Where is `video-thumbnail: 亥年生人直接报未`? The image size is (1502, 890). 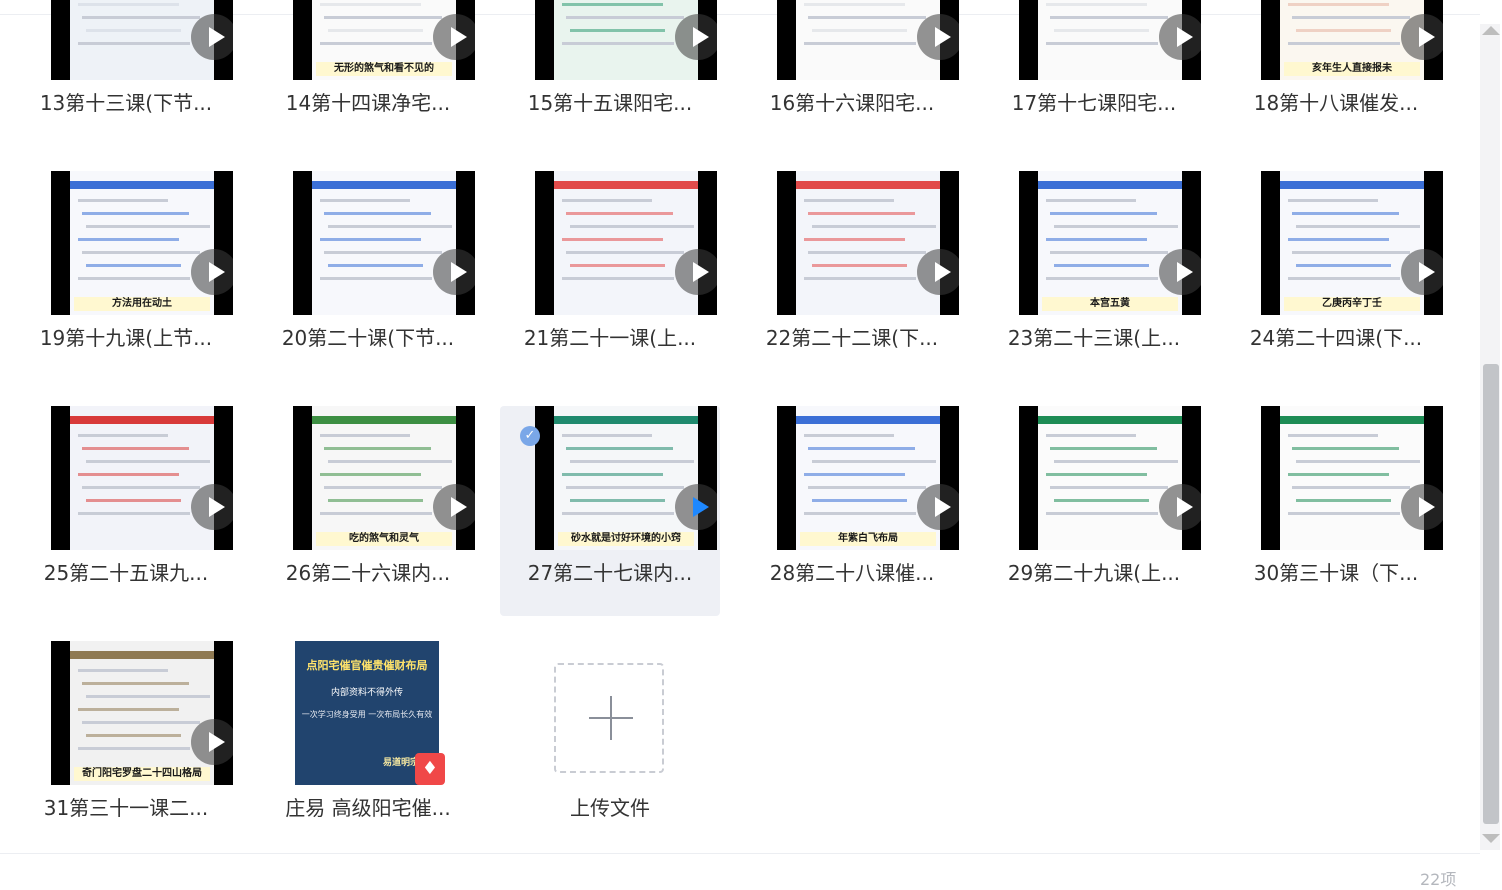 video-thumbnail: 亥年生人直接报未 is located at coordinates (1352, 40).